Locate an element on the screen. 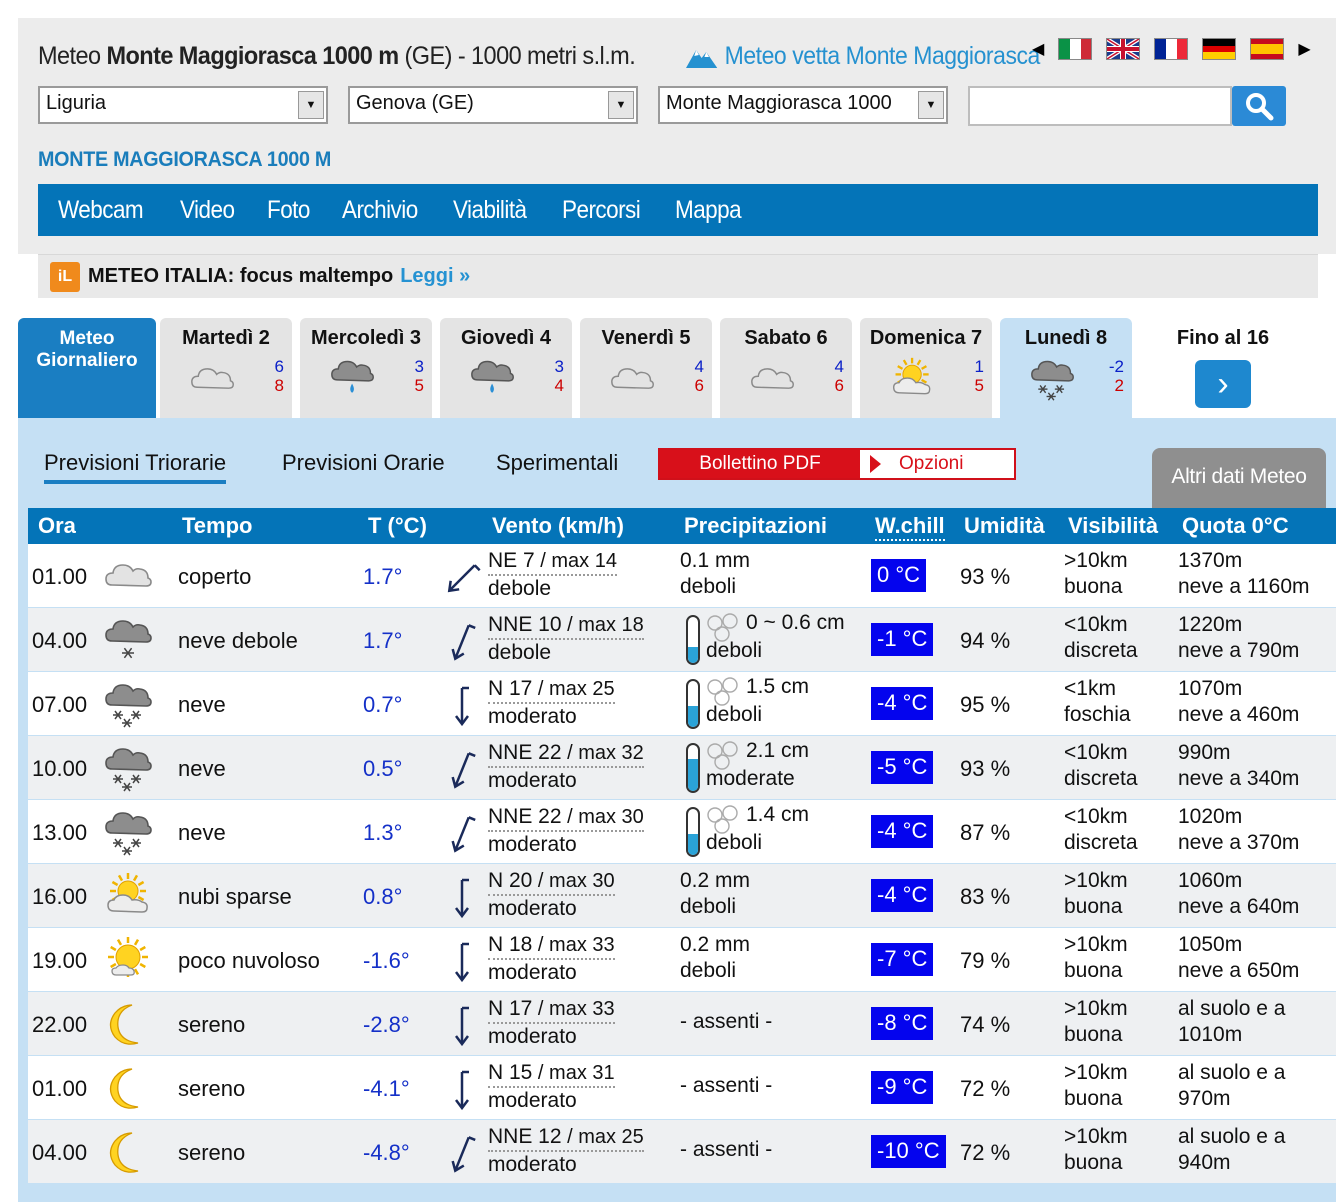 The image size is (1336, 1202). peak-forecast-link: Meteo vetta Monte Maggiorasca is located at coordinates (863, 56).